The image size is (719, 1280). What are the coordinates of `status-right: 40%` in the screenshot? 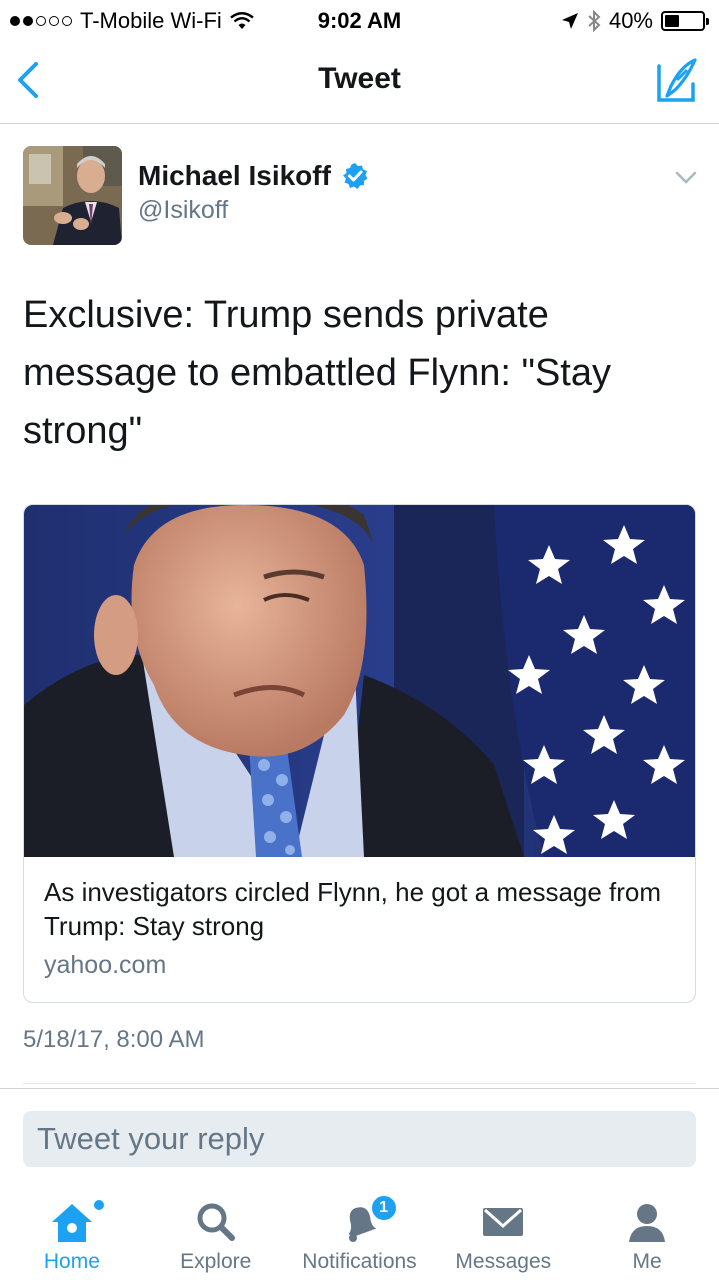 It's located at (635, 21).